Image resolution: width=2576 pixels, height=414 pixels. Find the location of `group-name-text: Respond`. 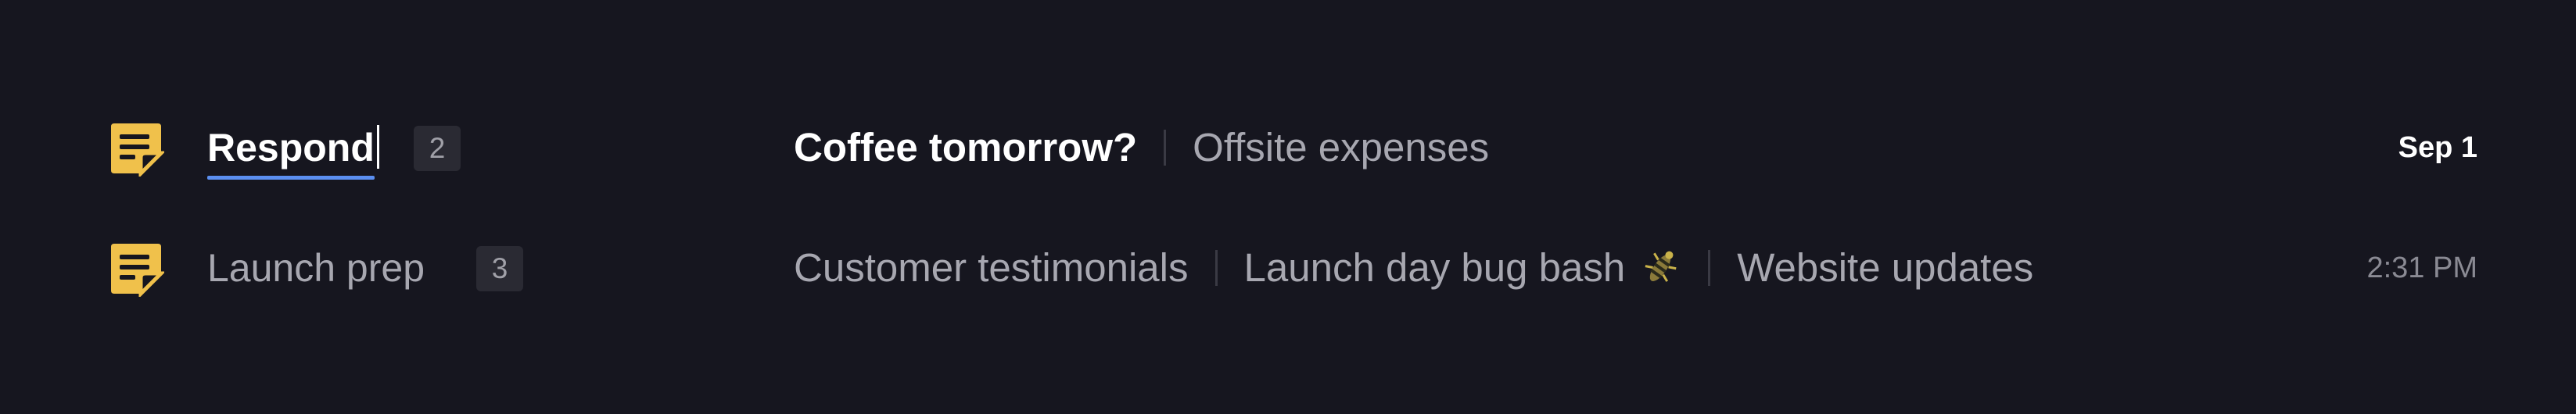

group-name-text: Respond is located at coordinates (291, 148).